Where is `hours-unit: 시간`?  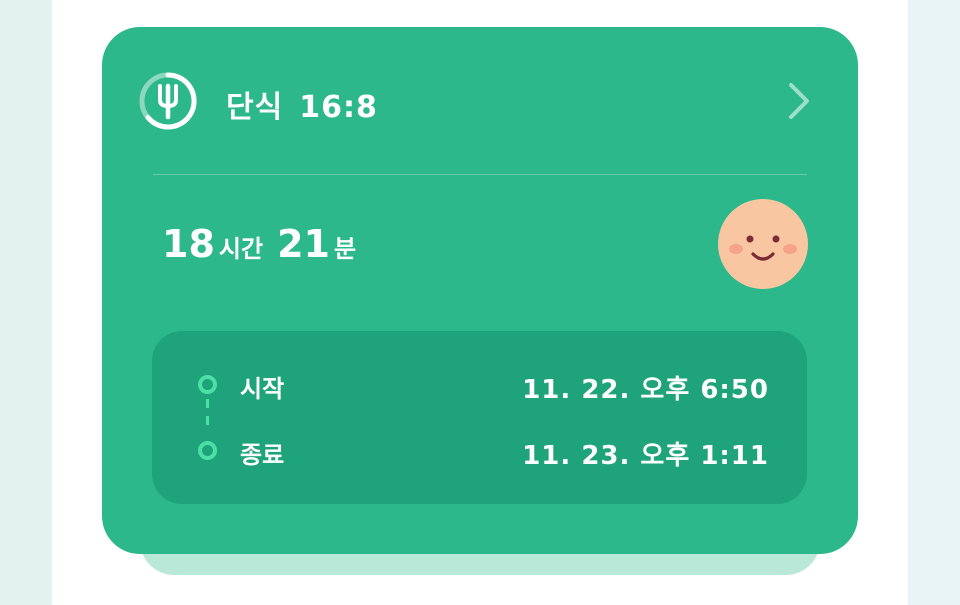 hours-unit: 시간 is located at coordinates (241, 249).